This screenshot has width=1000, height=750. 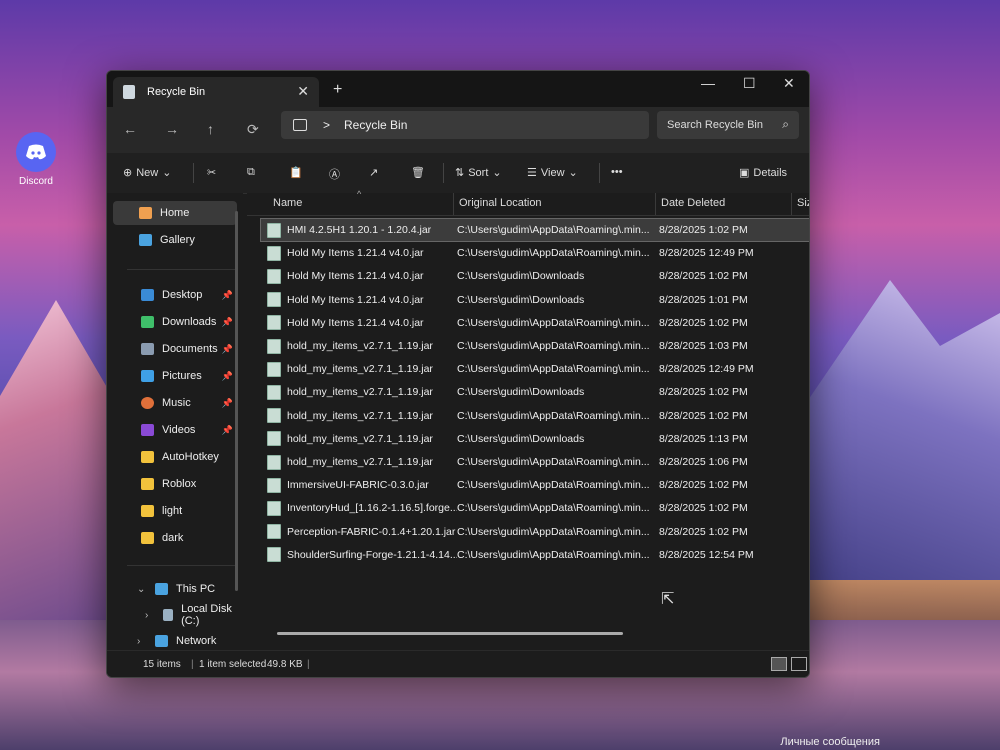 What do you see at coordinates (418, 172) in the screenshot?
I see `delete-icon: 🗑` at bounding box center [418, 172].